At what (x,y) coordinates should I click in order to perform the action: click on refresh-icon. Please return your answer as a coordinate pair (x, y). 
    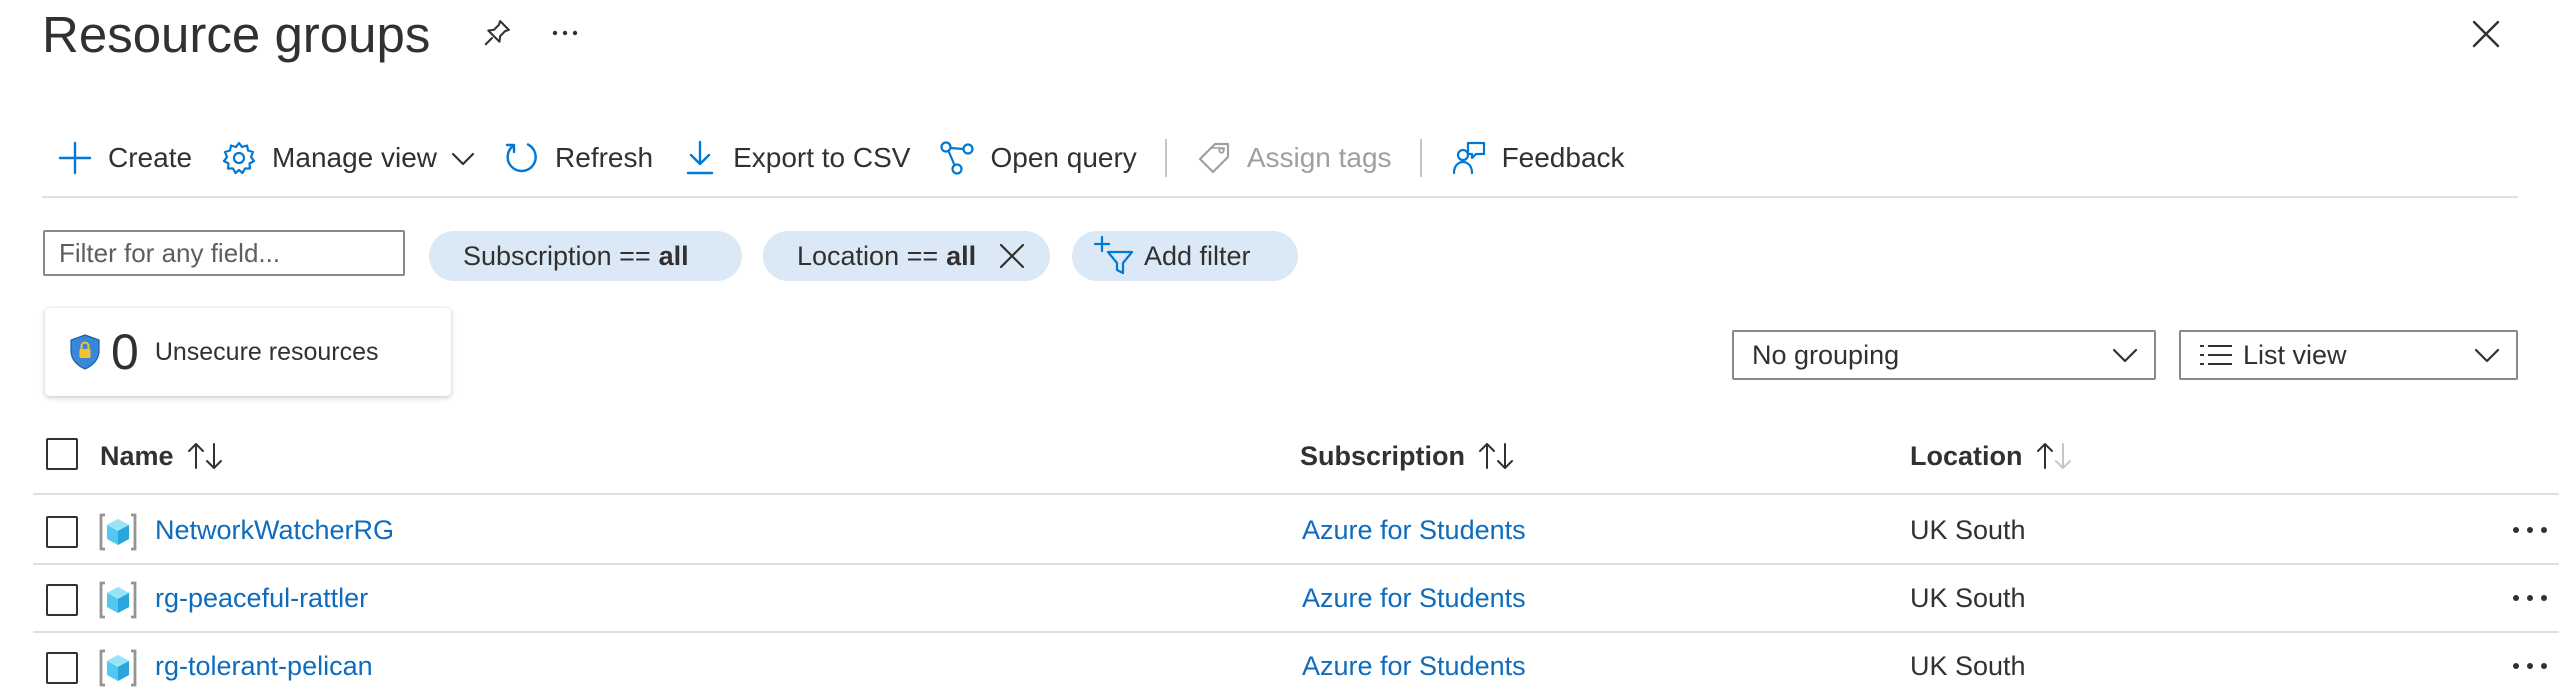
    Looking at the image, I should click on (522, 158).